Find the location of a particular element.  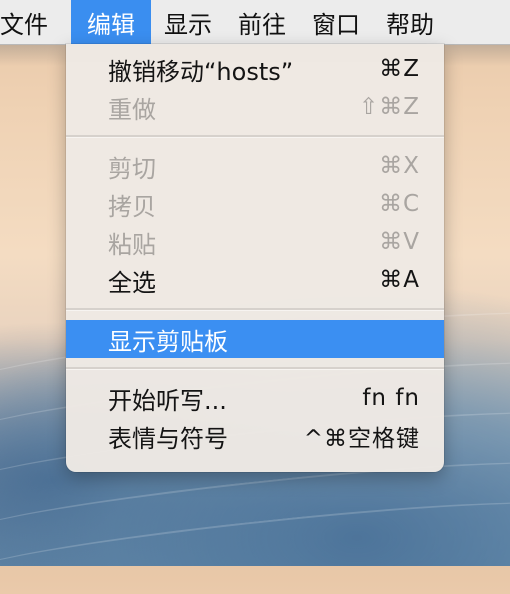

menubar-help: 帮助 is located at coordinates (410, 22).